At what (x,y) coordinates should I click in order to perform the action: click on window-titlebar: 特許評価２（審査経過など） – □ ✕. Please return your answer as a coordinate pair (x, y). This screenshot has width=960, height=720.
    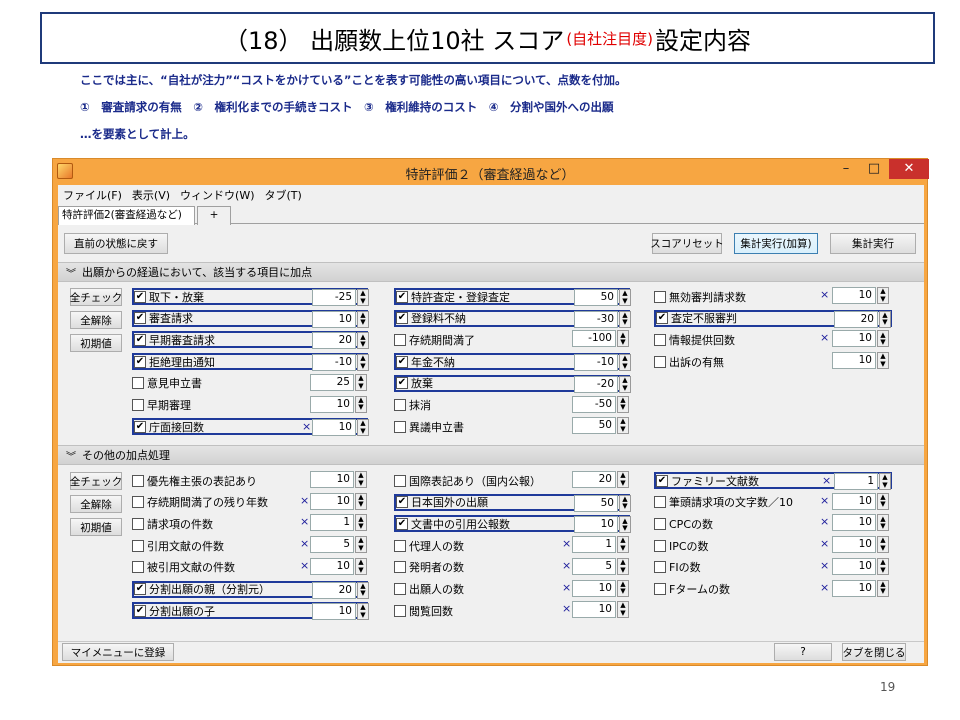
    Looking at the image, I should click on (491, 172).